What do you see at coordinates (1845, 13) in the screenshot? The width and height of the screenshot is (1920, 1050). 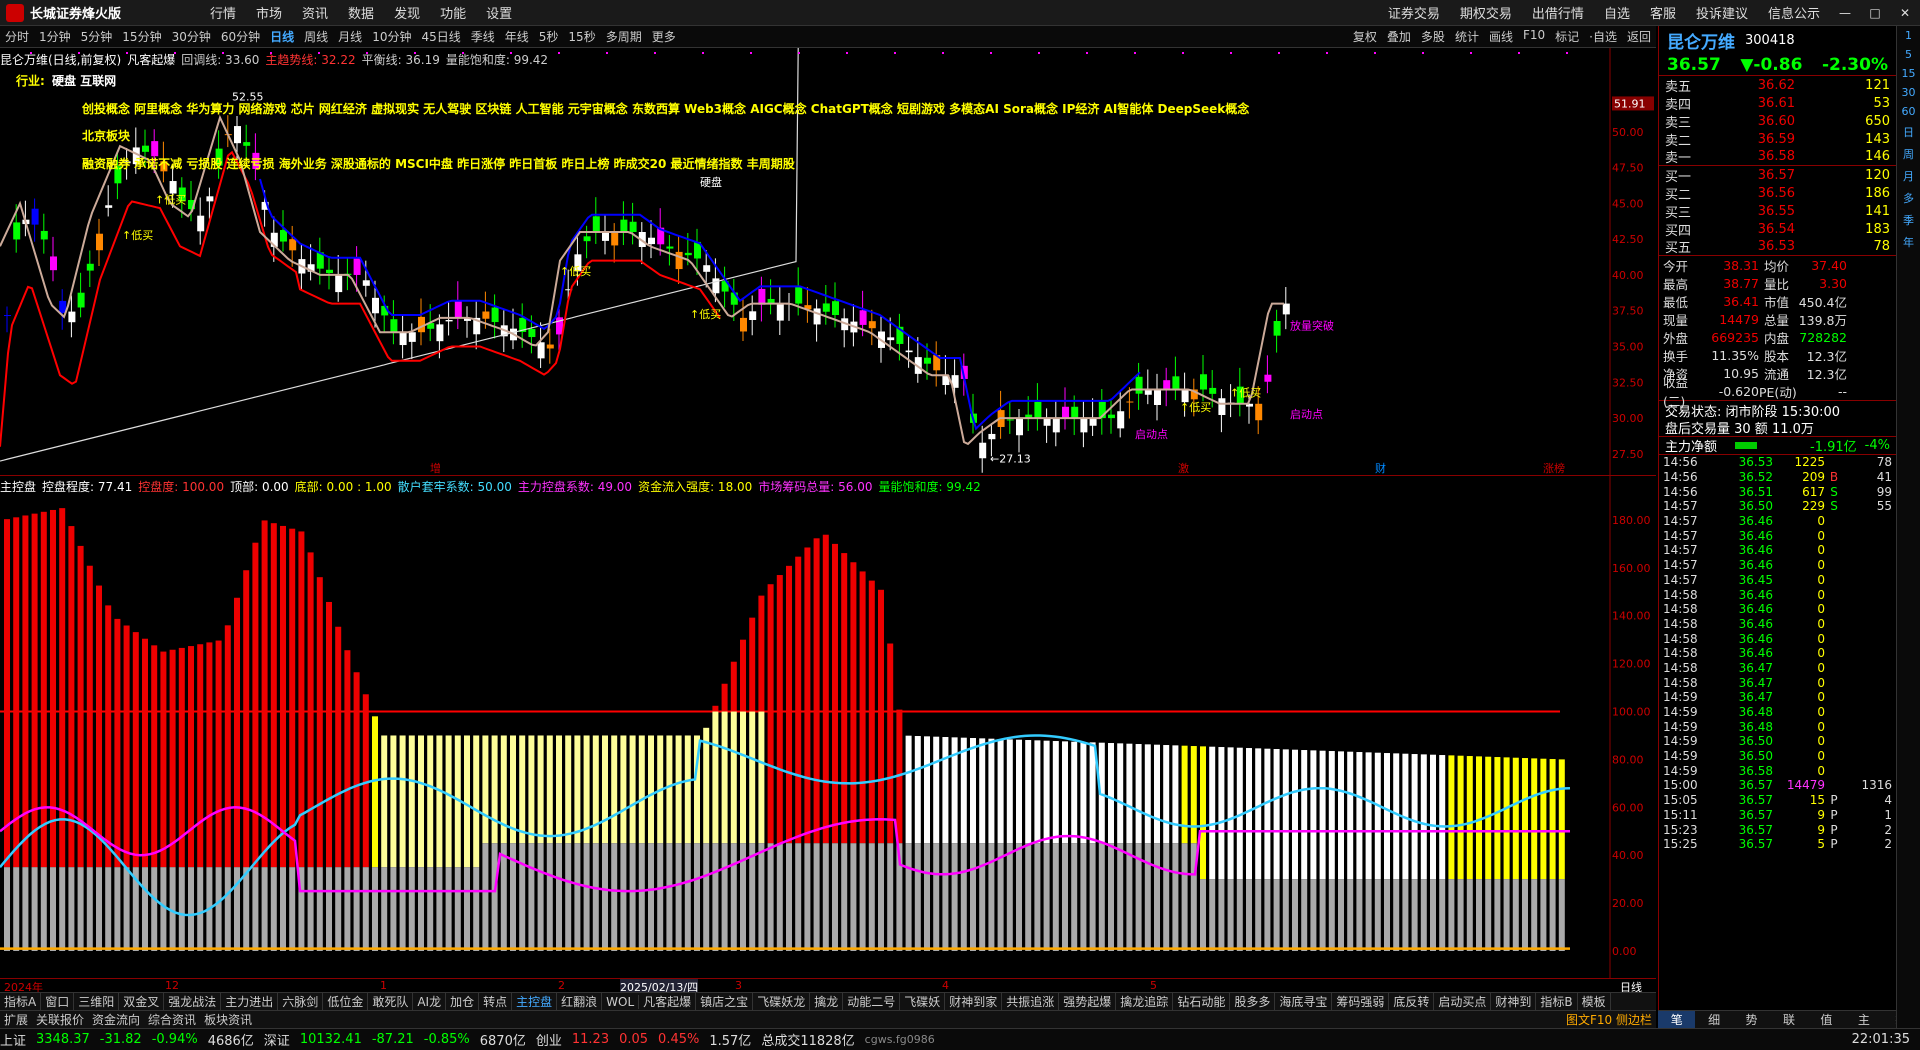 I see `minimize-icon: —` at bounding box center [1845, 13].